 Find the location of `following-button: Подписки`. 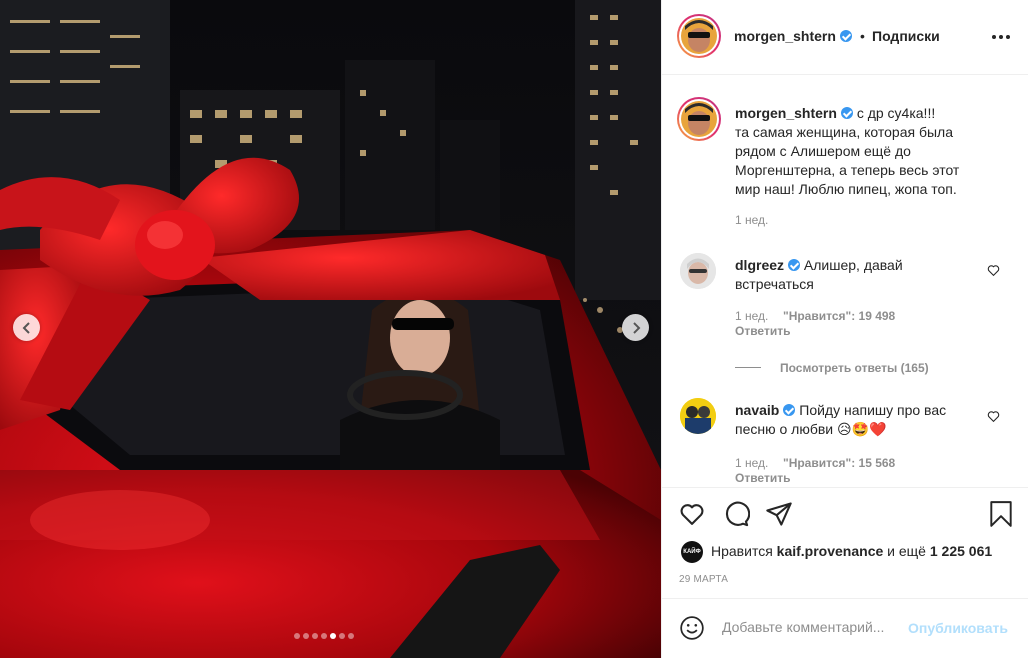

following-button: Подписки is located at coordinates (906, 36).